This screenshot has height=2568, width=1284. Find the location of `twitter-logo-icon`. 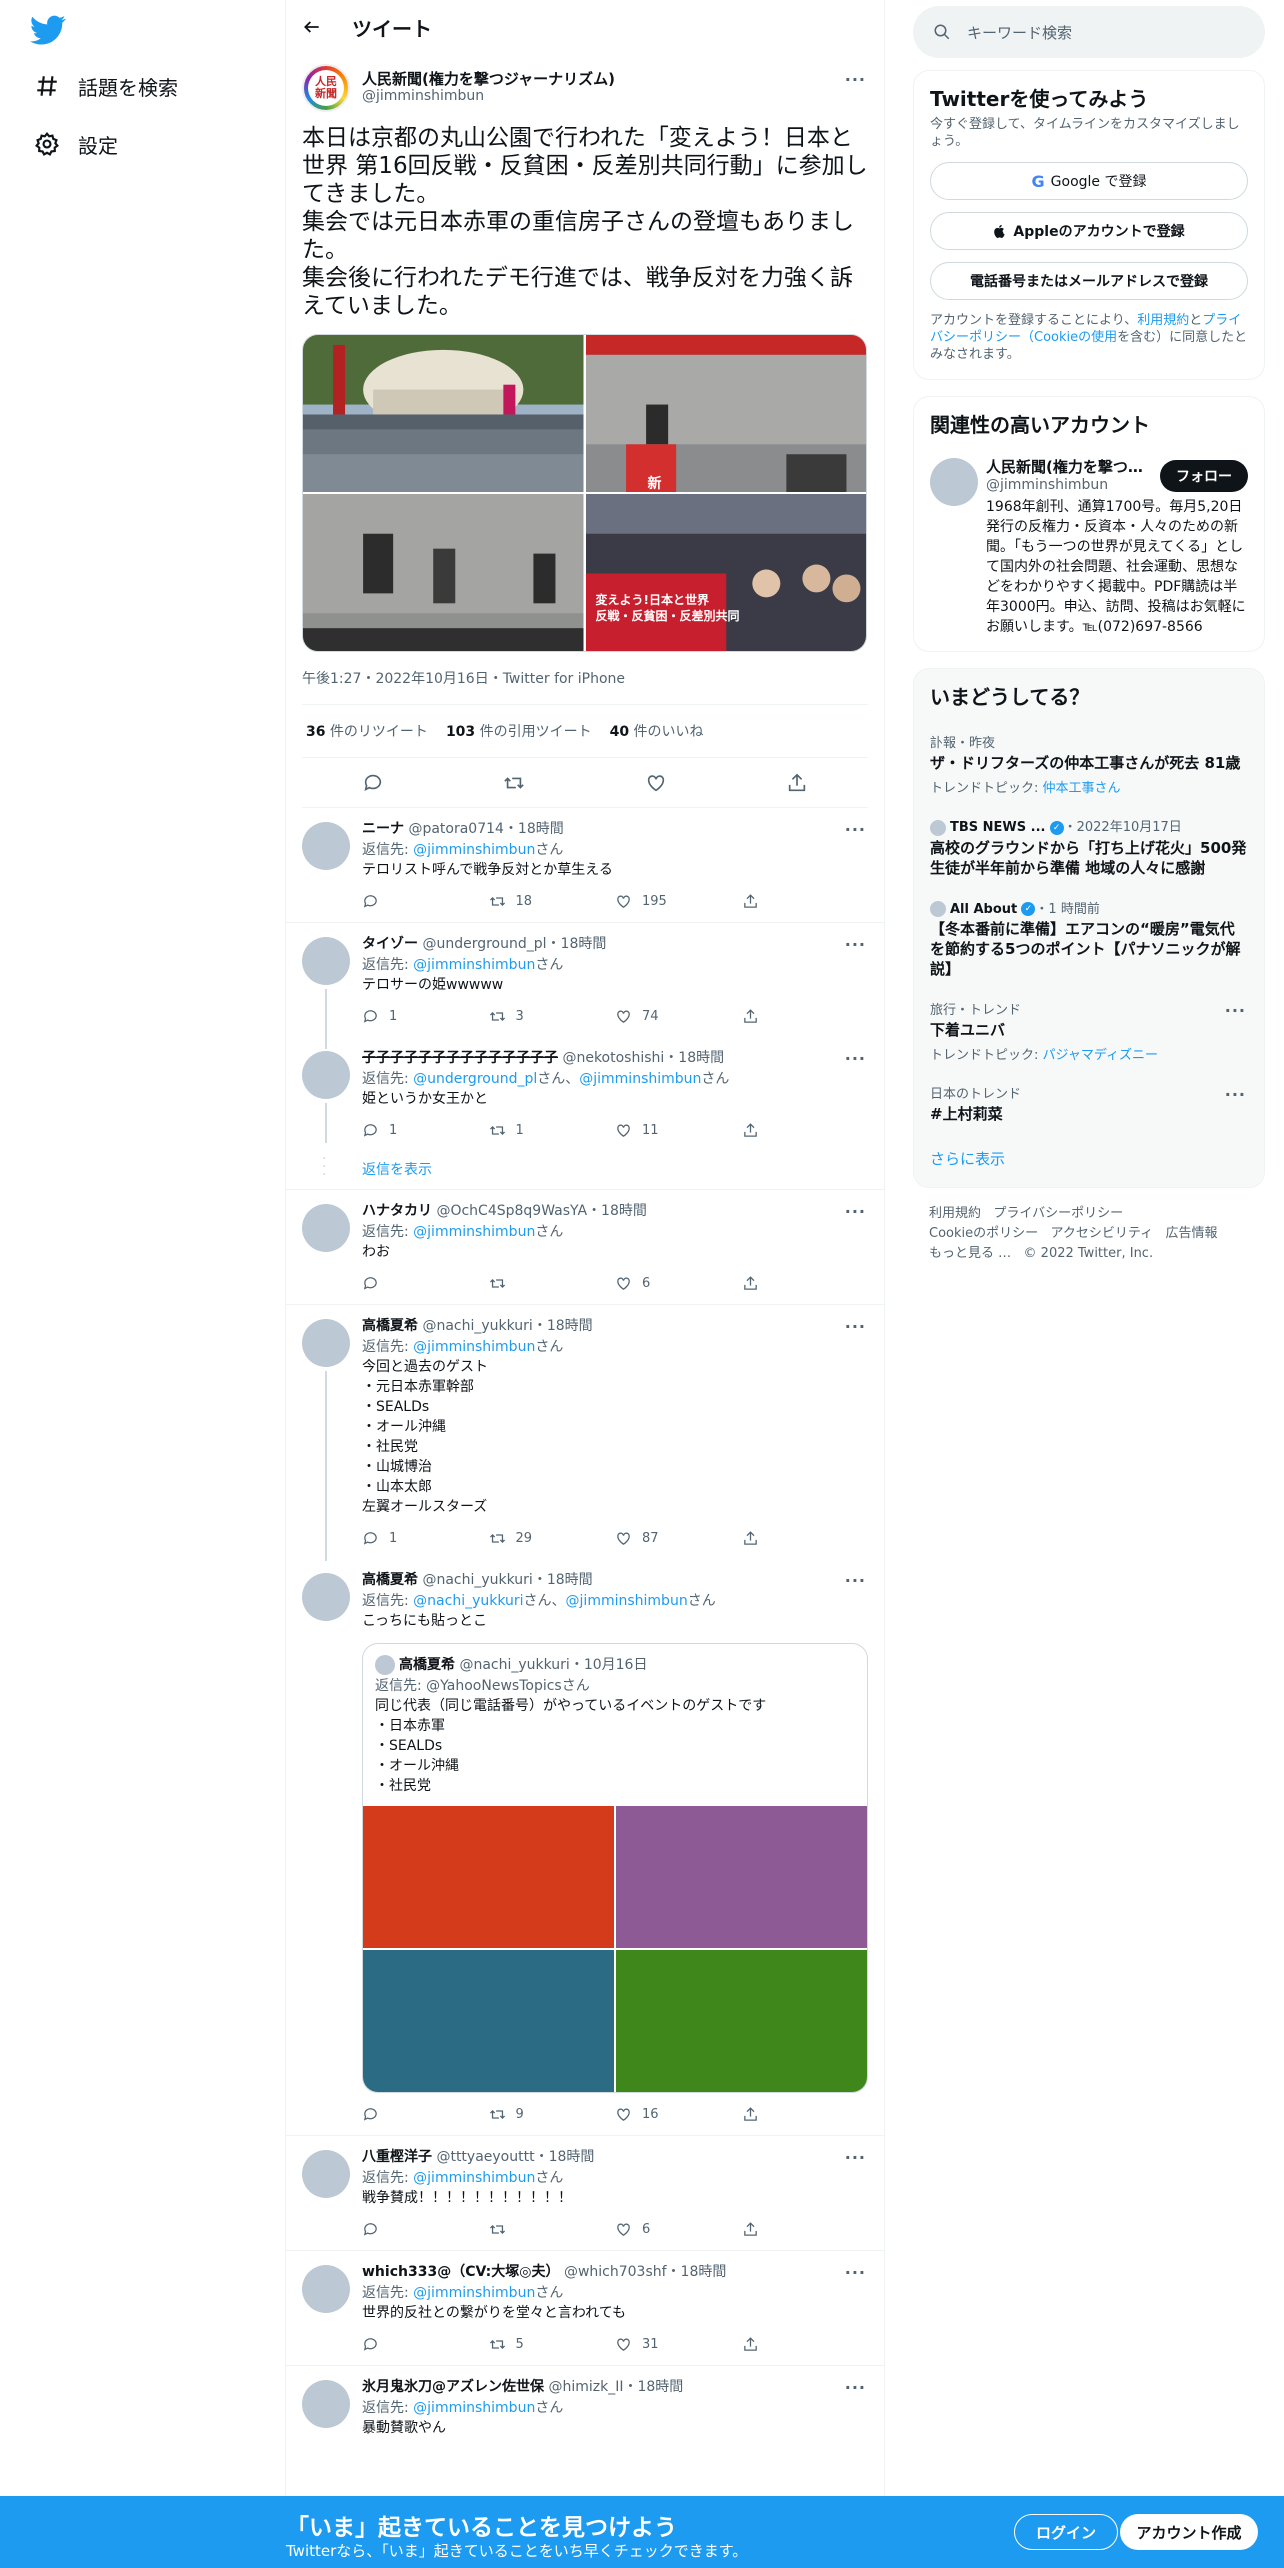

twitter-logo-icon is located at coordinates (48, 30).